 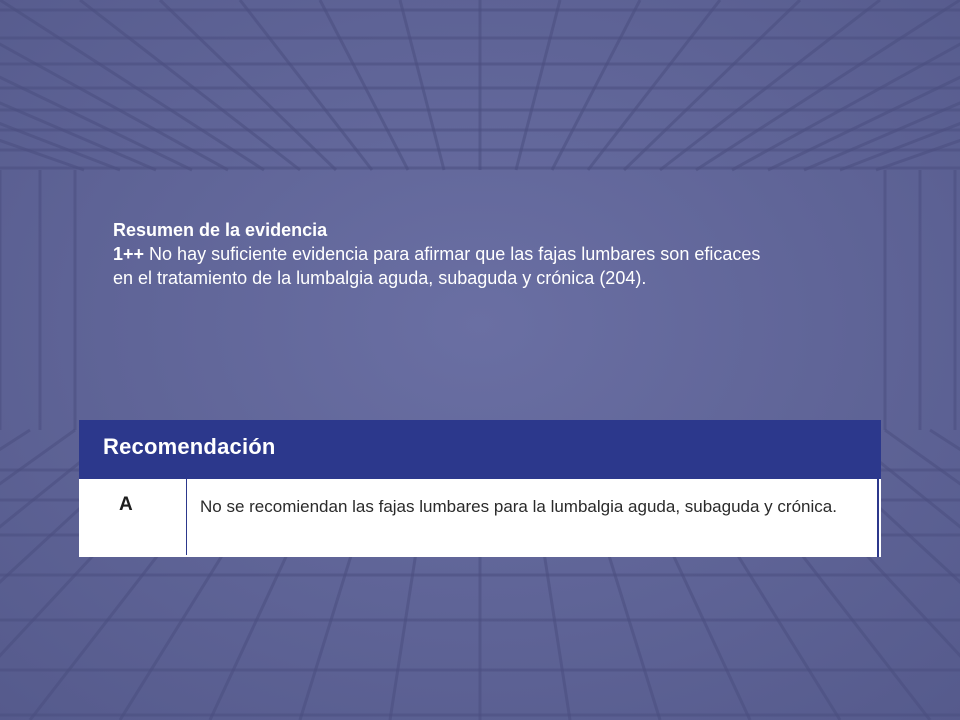 What do you see at coordinates (878, 518) in the screenshot?
I see `table-right-border` at bounding box center [878, 518].